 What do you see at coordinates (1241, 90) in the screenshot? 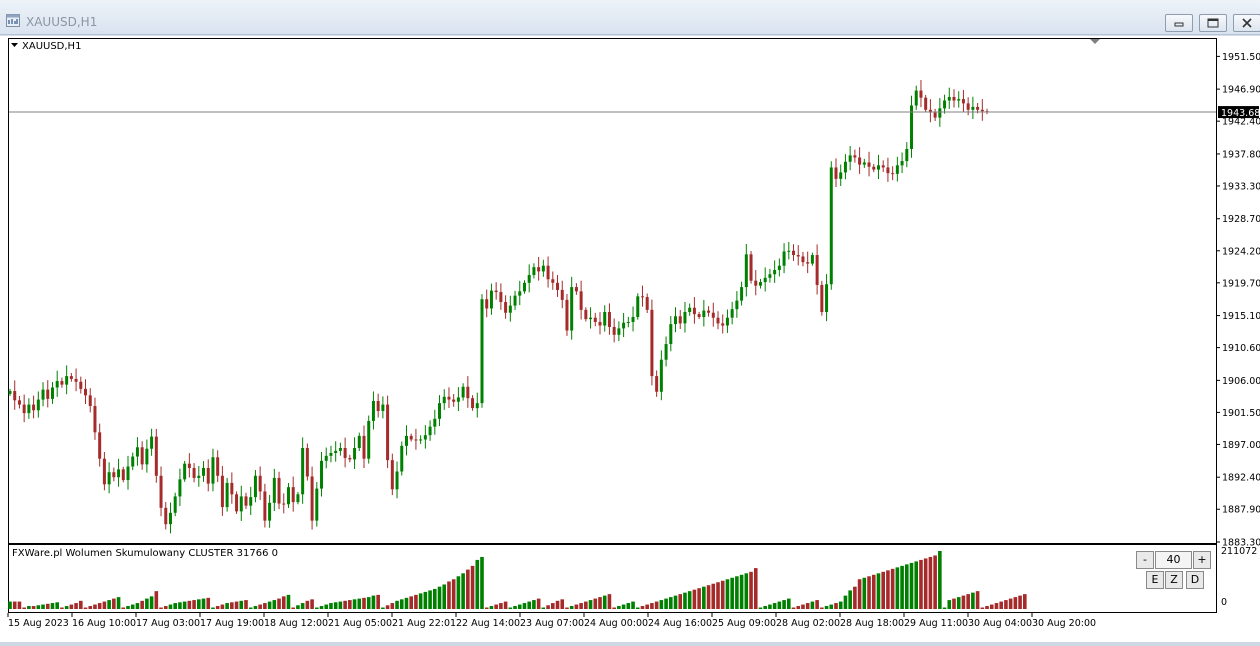
I see `price-tick-label: 1946.90` at bounding box center [1241, 90].